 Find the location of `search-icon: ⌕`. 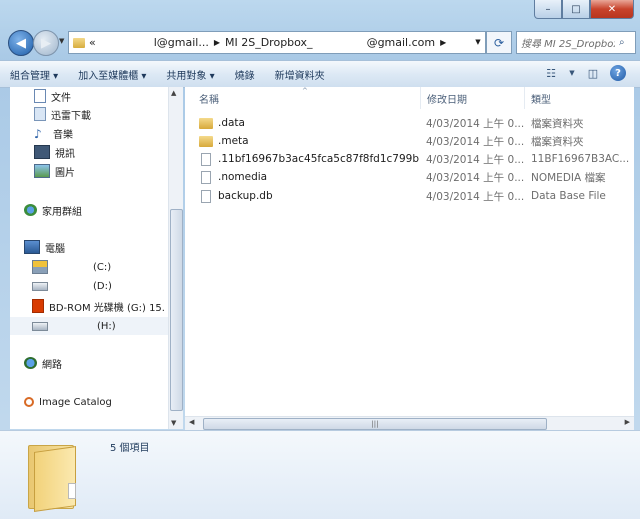

search-icon: ⌕ is located at coordinates (622, 42).